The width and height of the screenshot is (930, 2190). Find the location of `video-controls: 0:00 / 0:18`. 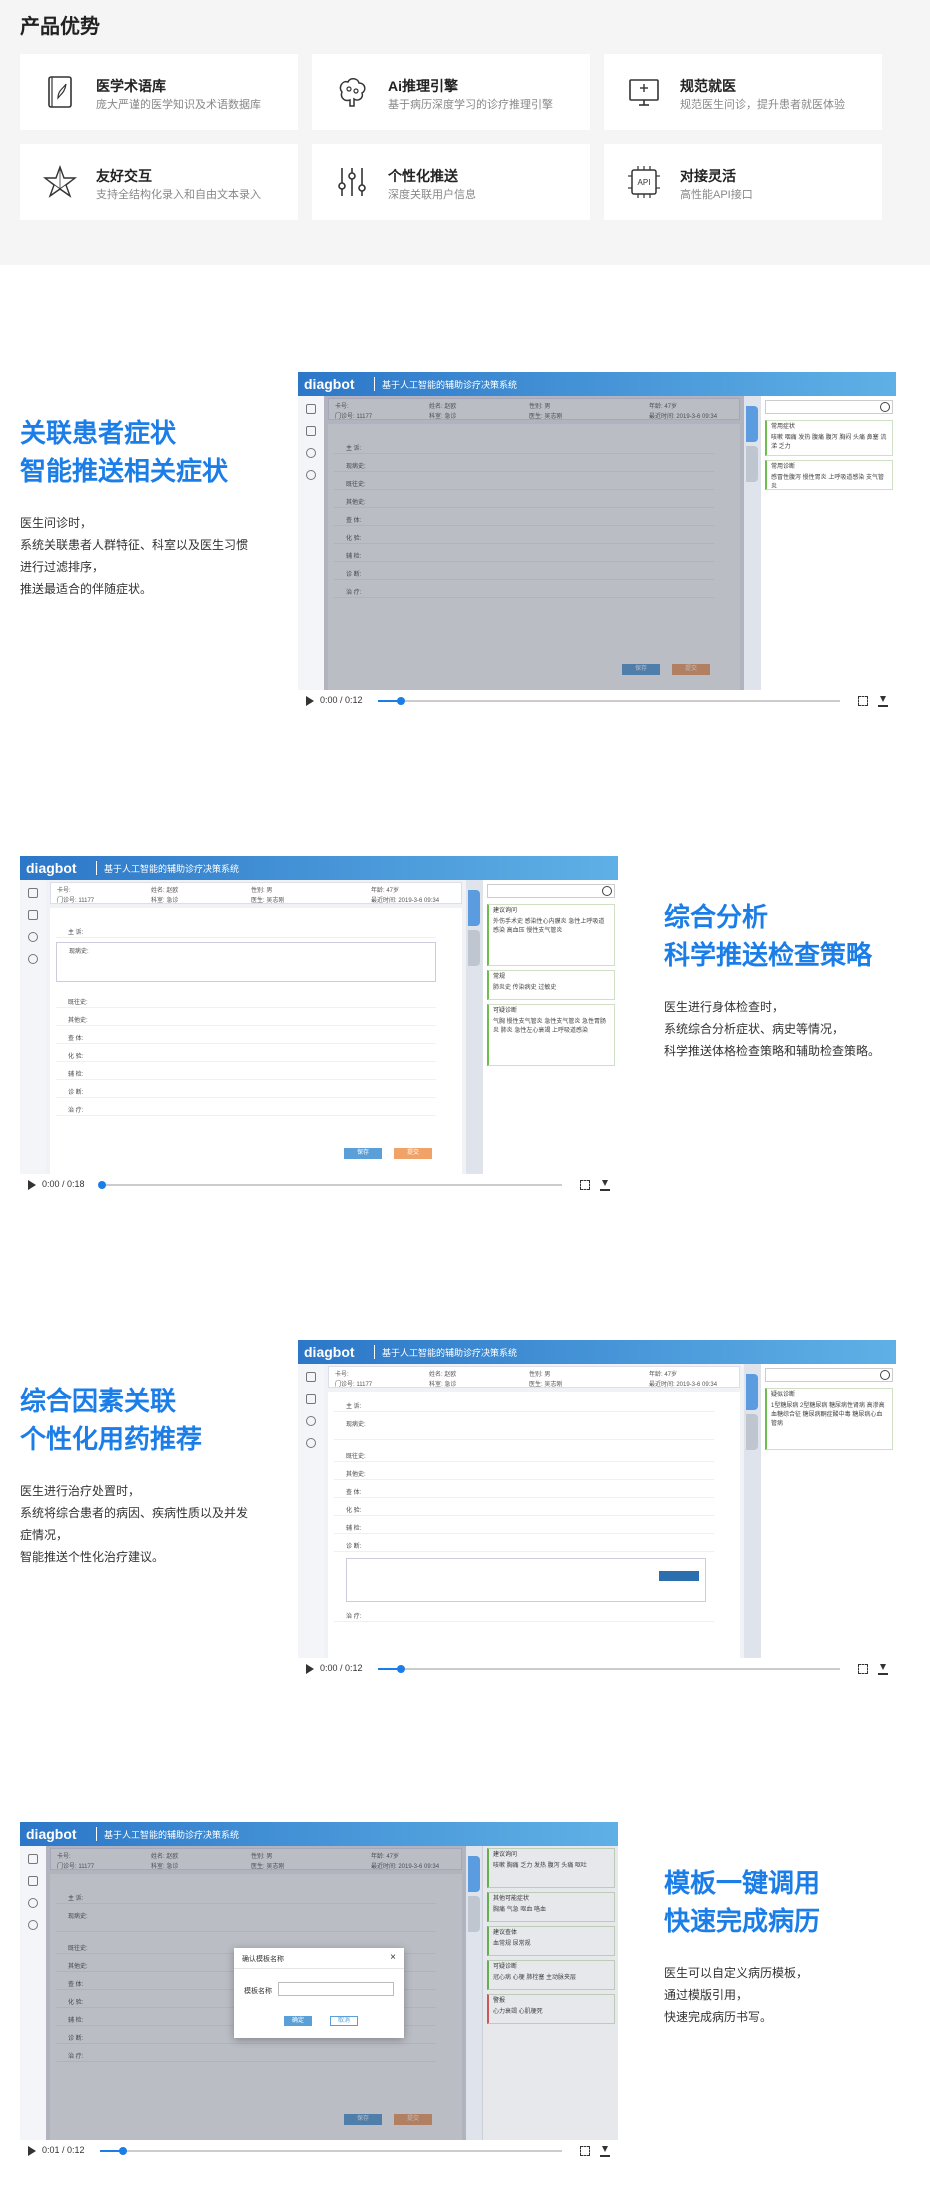

video-controls: 0:00 / 0:18 is located at coordinates (319, 1185).